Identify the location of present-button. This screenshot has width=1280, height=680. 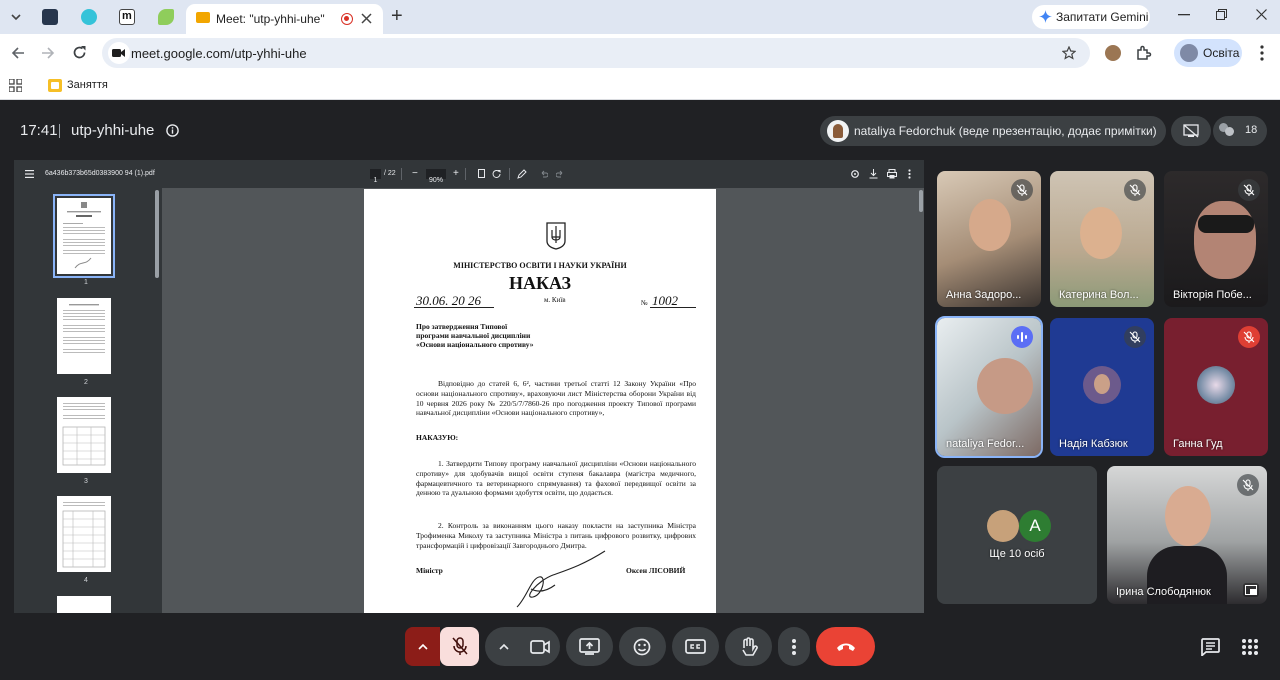
(589, 646).